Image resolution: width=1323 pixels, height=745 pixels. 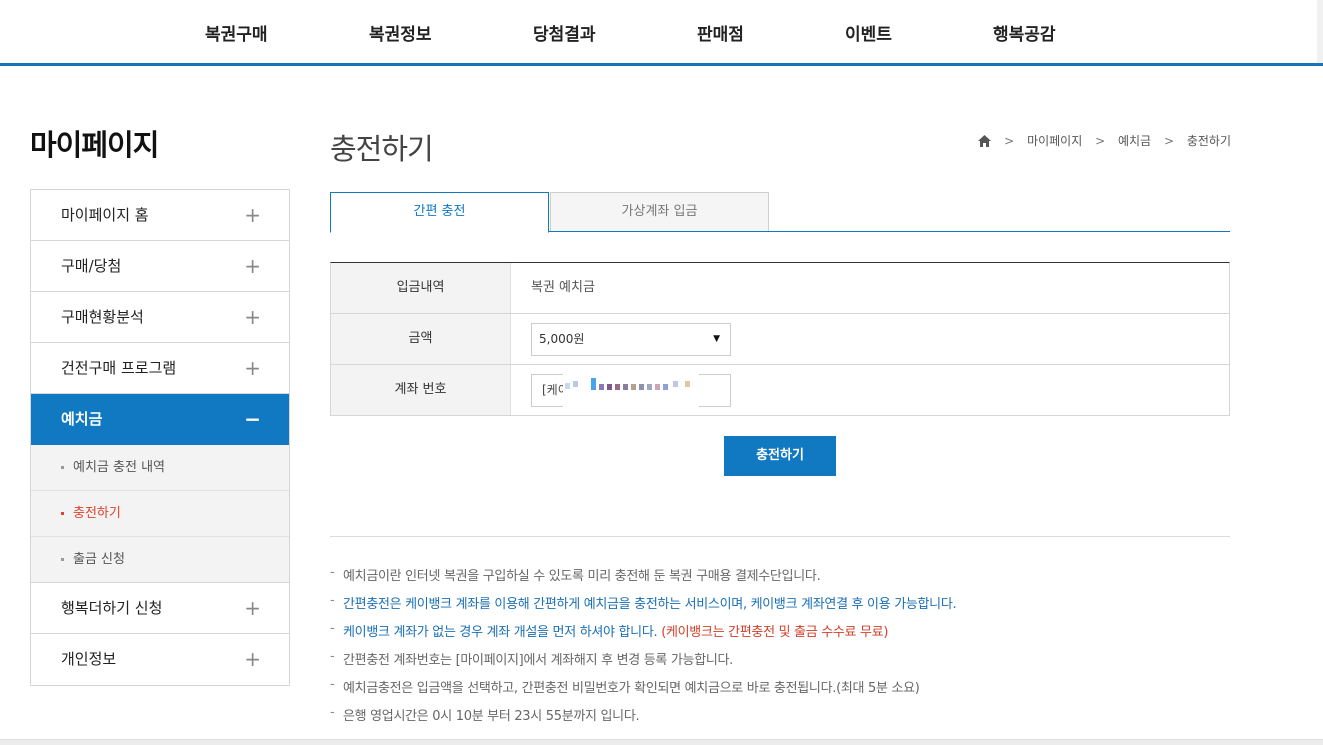 I want to click on label-amount: 금액, so click(x=421, y=339).